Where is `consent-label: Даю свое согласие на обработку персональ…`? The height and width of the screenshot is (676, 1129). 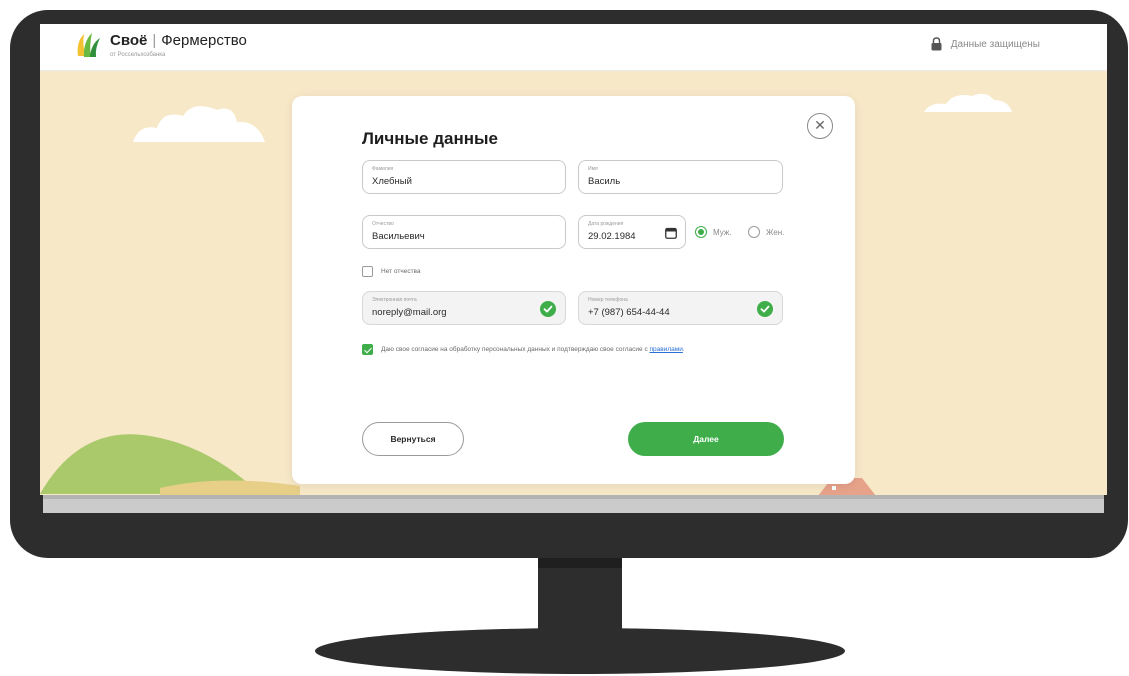 consent-label: Даю свое согласие на обработку персональ… is located at coordinates (515, 349).